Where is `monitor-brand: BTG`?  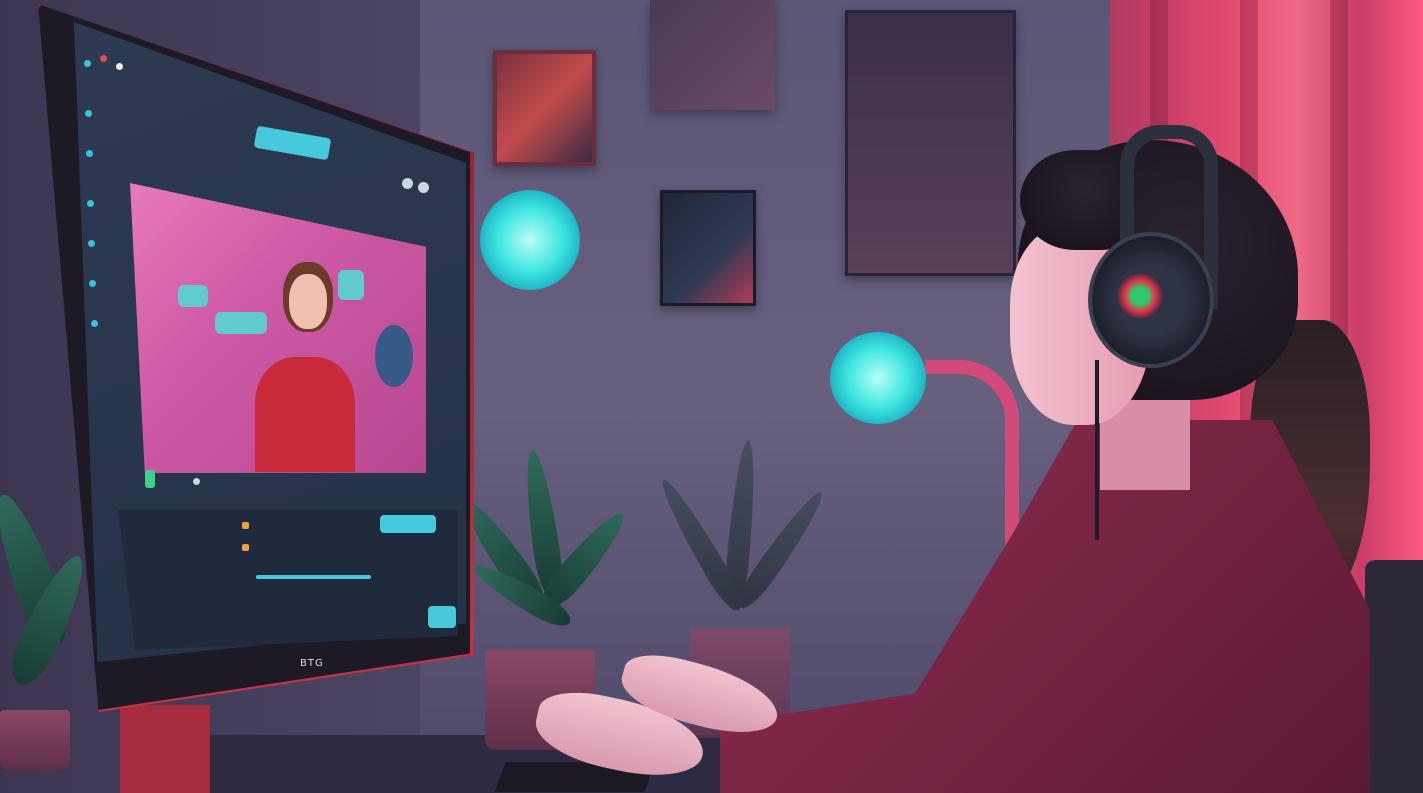 monitor-brand: BTG is located at coordinates (312, 663).